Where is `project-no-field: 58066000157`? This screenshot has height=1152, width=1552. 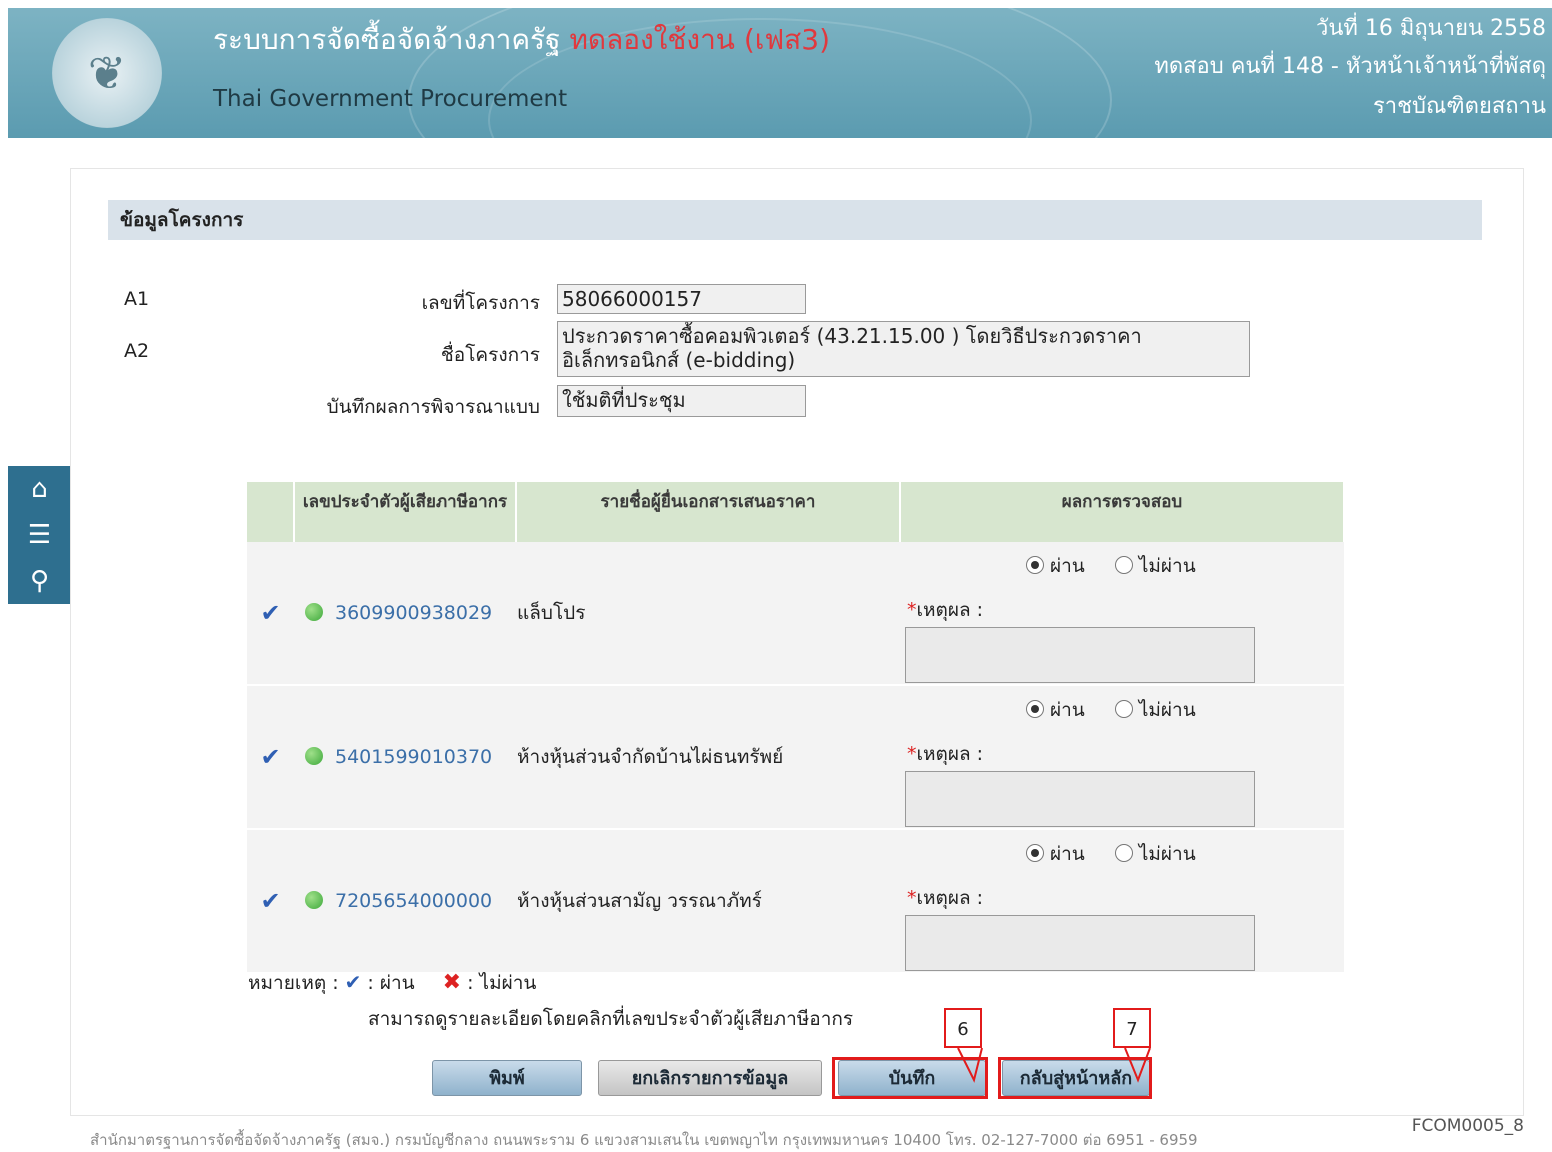 project-no-field: 58066000157 is located at coordinates (681, 299).